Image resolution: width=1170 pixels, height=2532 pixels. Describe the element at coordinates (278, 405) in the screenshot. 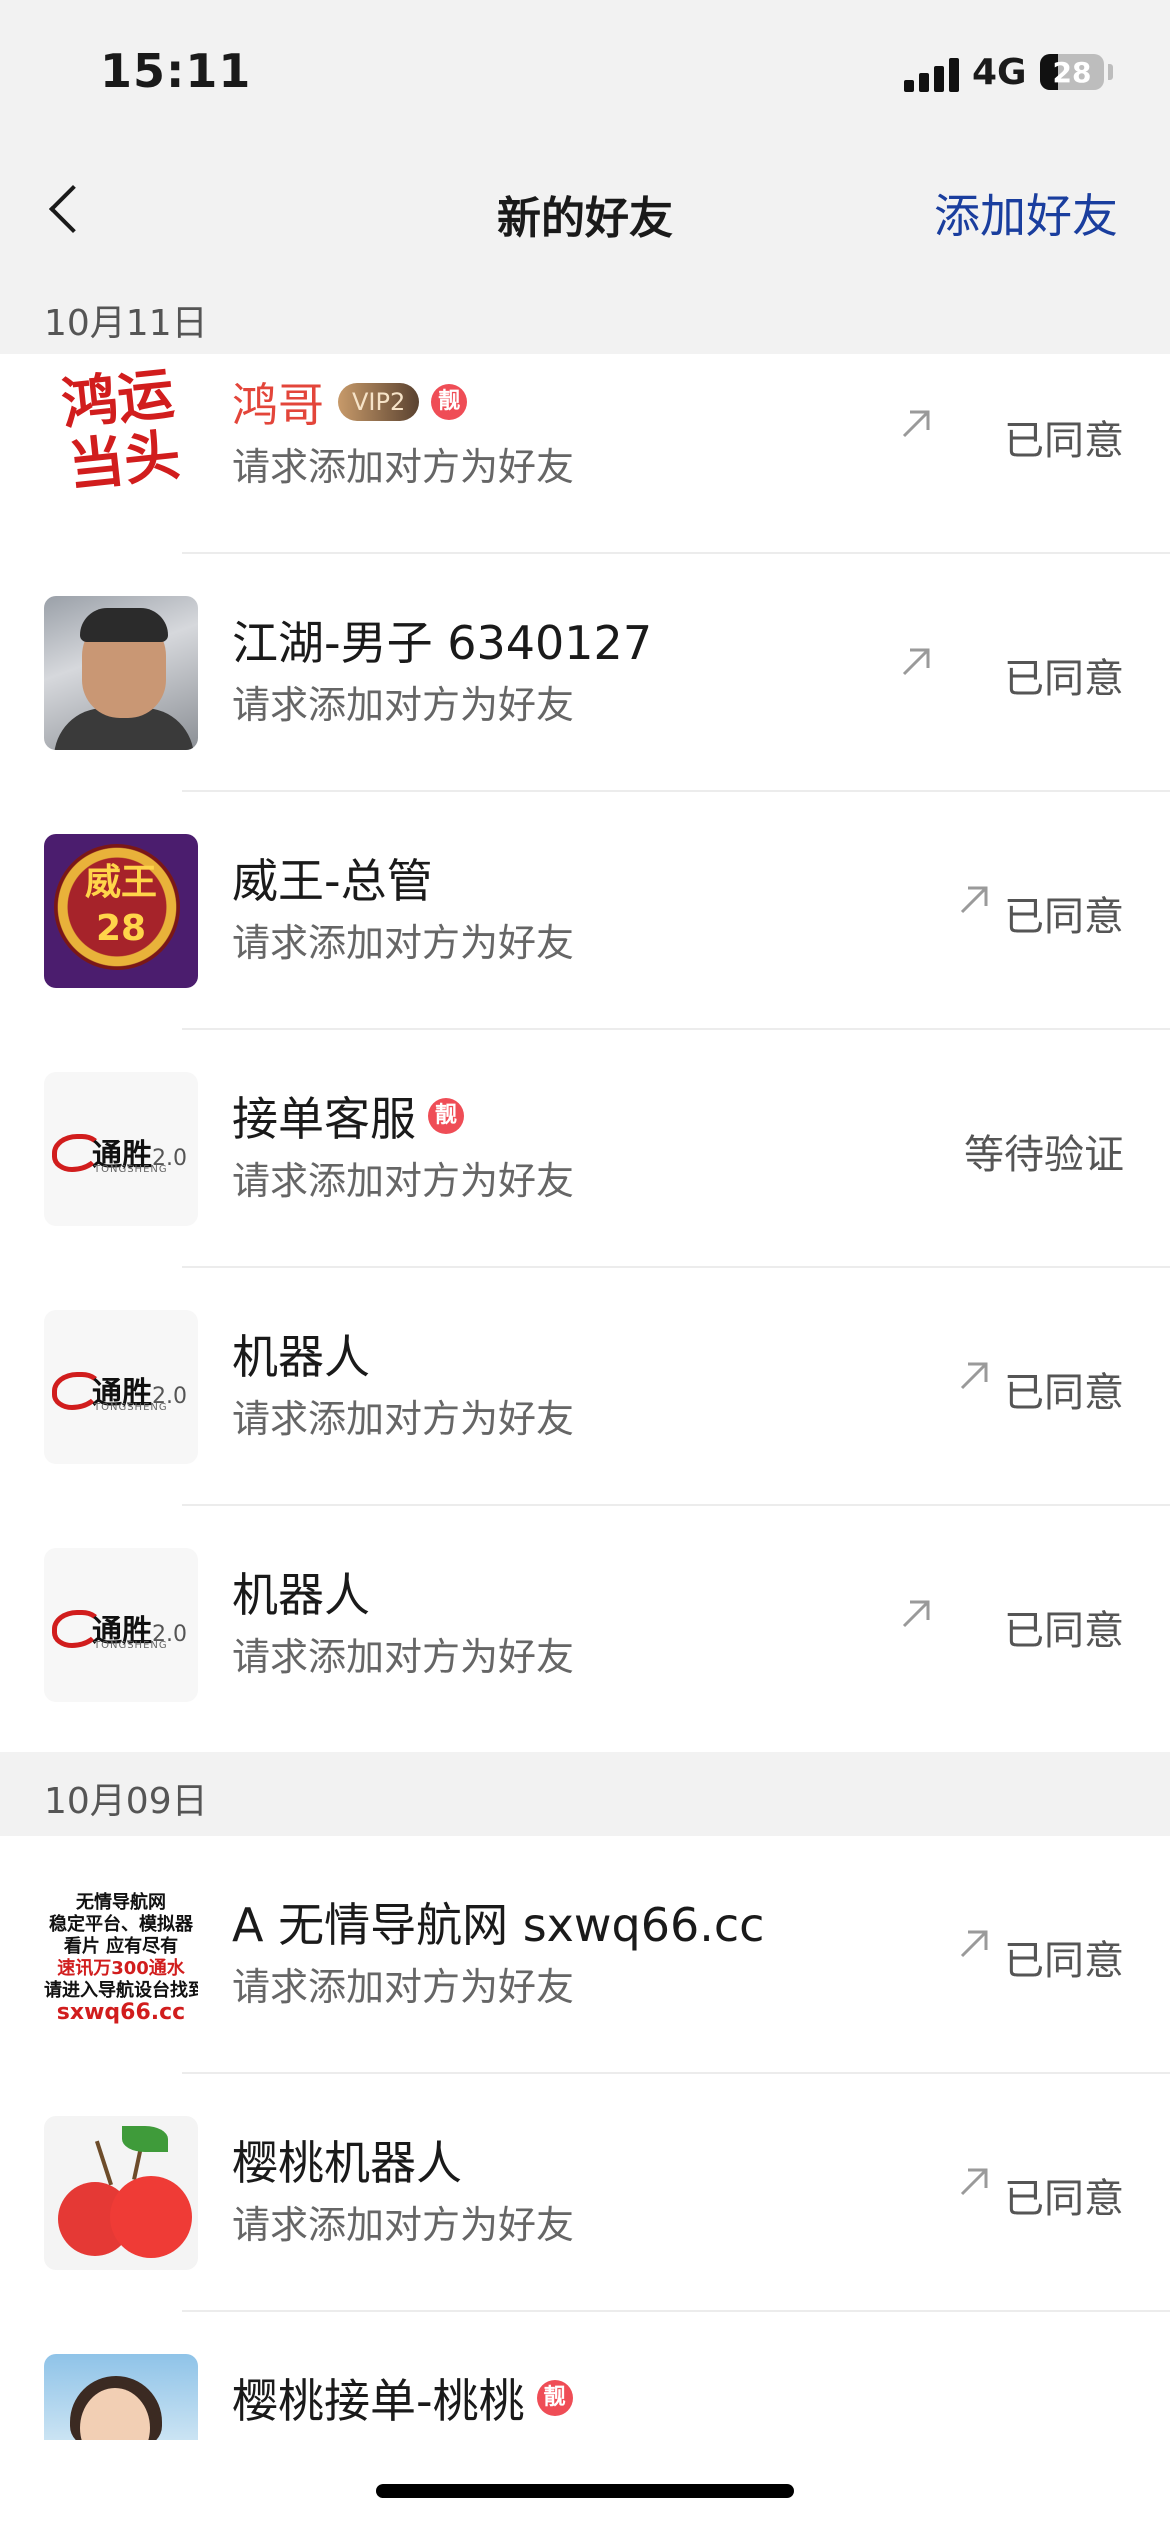

I see `contact-name: 鸿哥` at that location.